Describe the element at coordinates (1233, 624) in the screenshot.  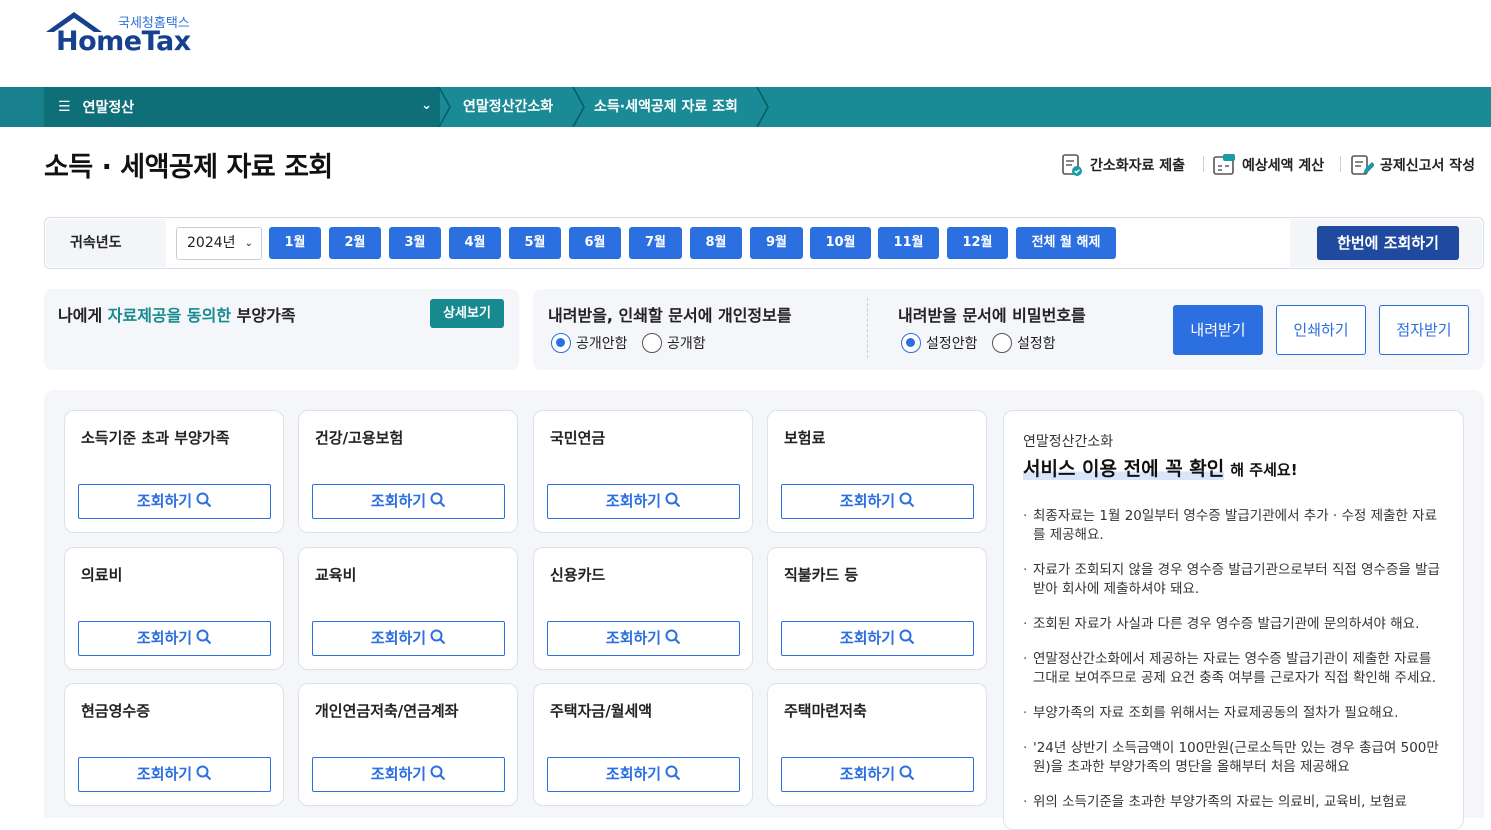
I see `notice-item: 조회된 자료가 사실과 다른 경우 영수증 발급기관에 문의하셔야 해요.` at that location.